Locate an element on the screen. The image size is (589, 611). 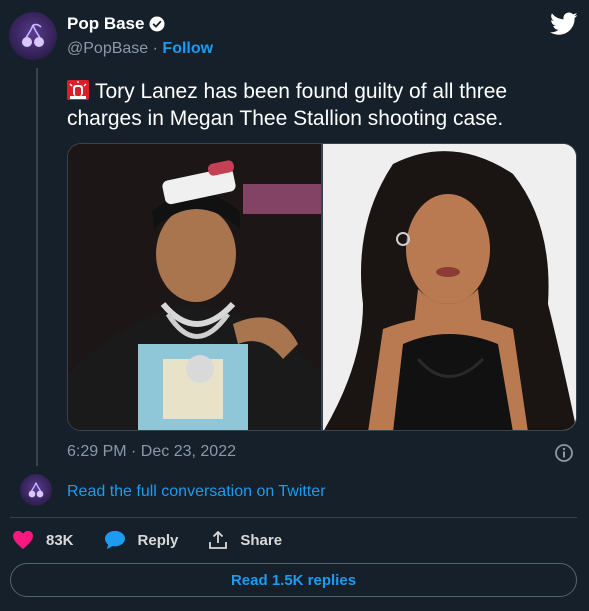
action-bar: 83K Reply Share is located at coordinates (147, 540).